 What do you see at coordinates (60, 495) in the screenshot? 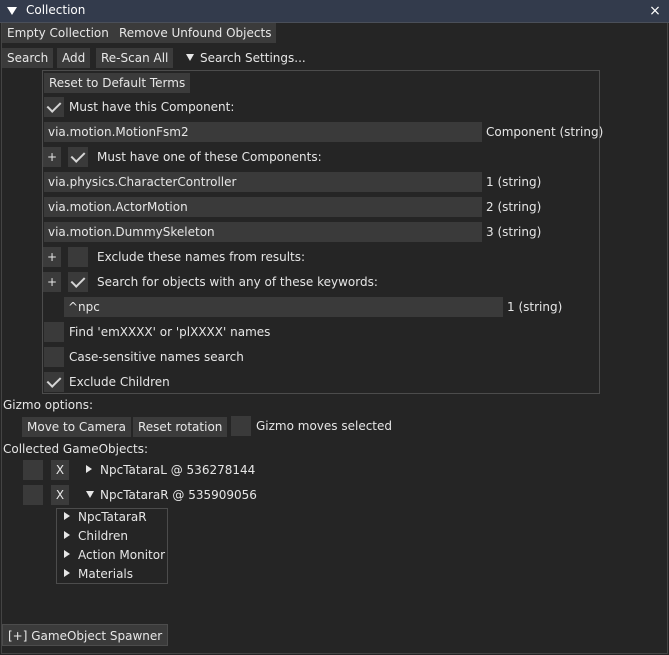
I see `remove-object-button-2: X` at bounding box center [60, 495].